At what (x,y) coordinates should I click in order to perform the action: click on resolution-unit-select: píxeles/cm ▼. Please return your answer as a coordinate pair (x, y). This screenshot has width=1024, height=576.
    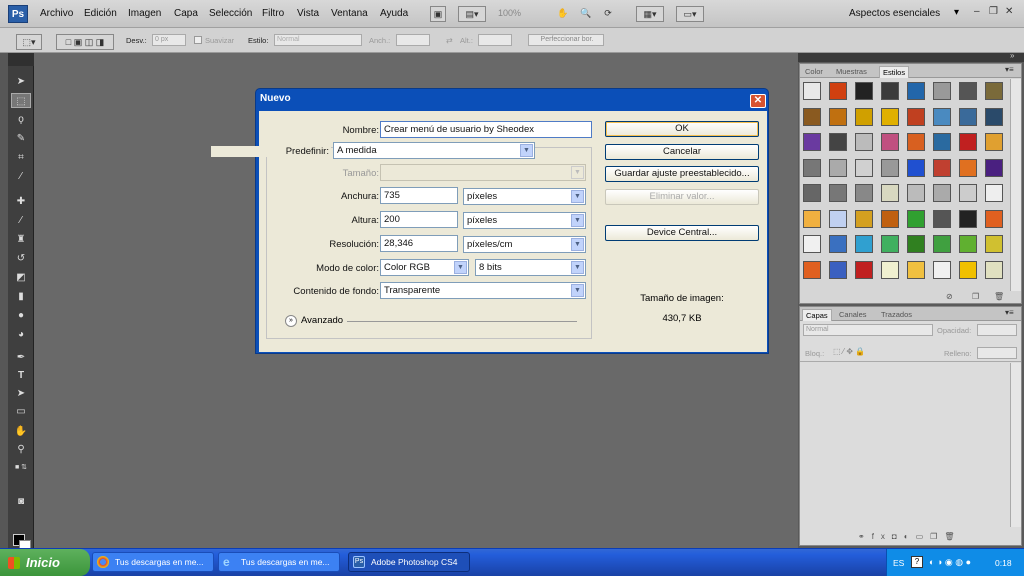
    Looking at the image, I should click on (524, 244).